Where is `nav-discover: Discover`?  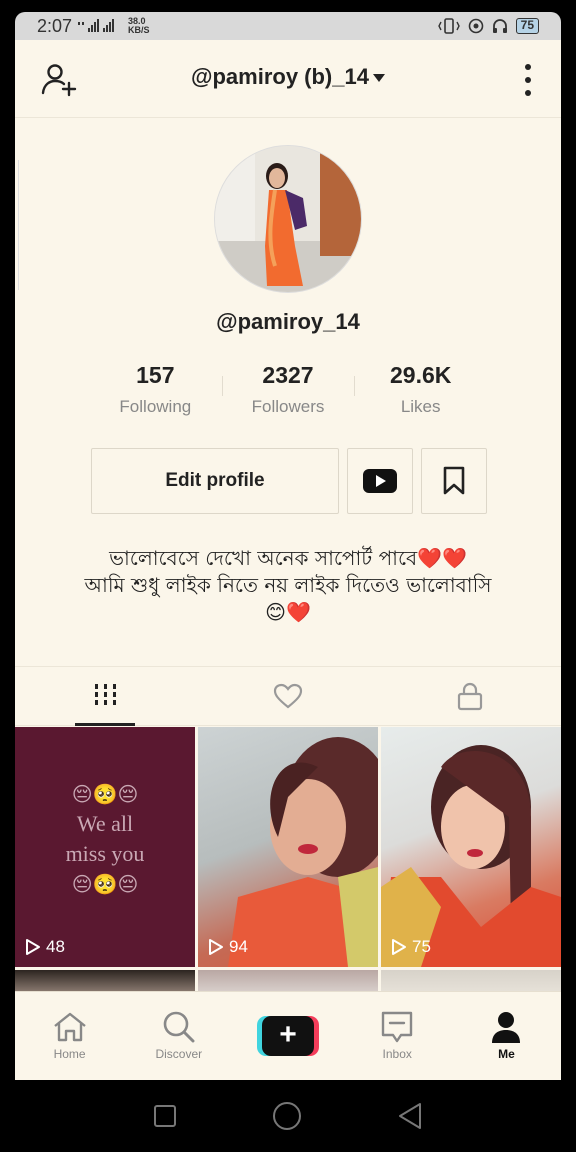 nav-discover: Discover is located at coordinates (178, 1036).